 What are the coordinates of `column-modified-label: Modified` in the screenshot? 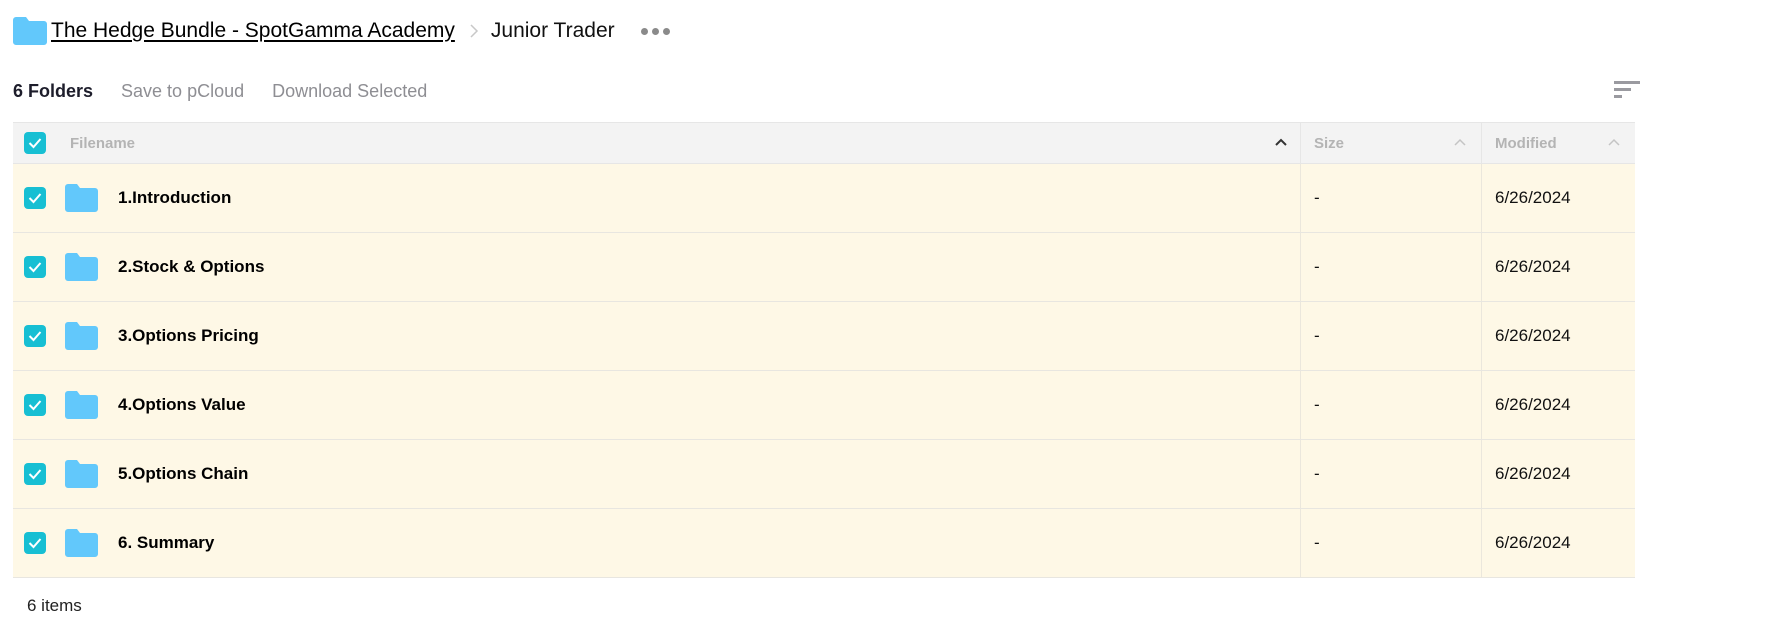 It's located at (1526, 143).